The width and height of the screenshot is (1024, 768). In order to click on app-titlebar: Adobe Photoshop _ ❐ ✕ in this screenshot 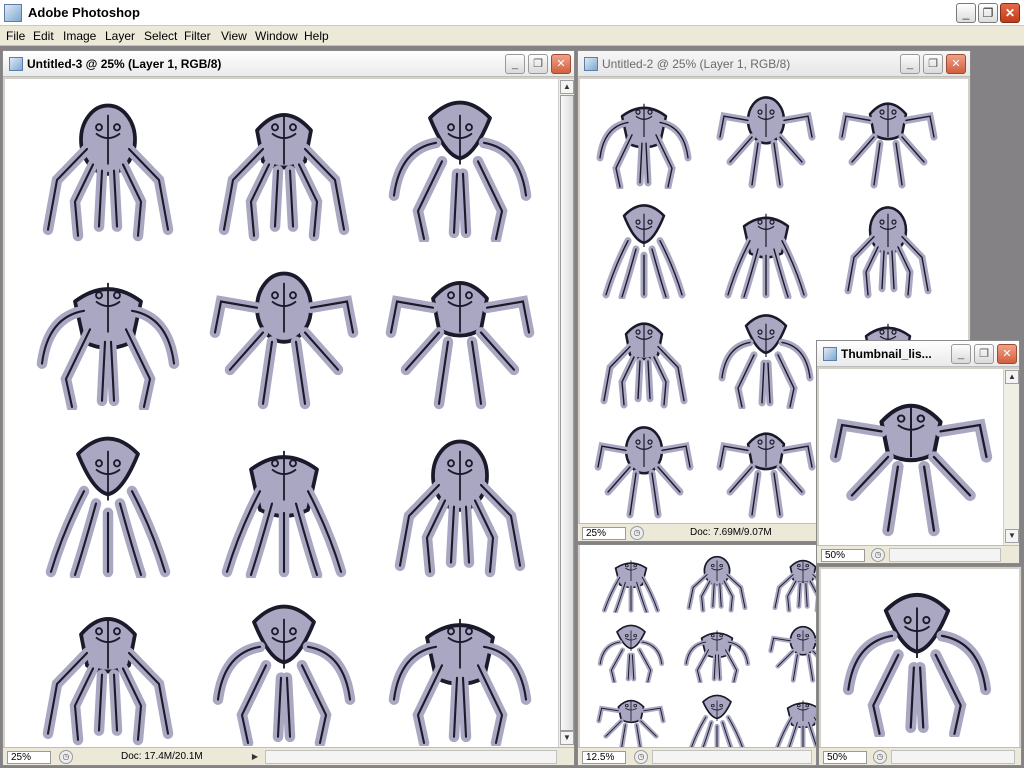, I will do `click(512, 13)`.